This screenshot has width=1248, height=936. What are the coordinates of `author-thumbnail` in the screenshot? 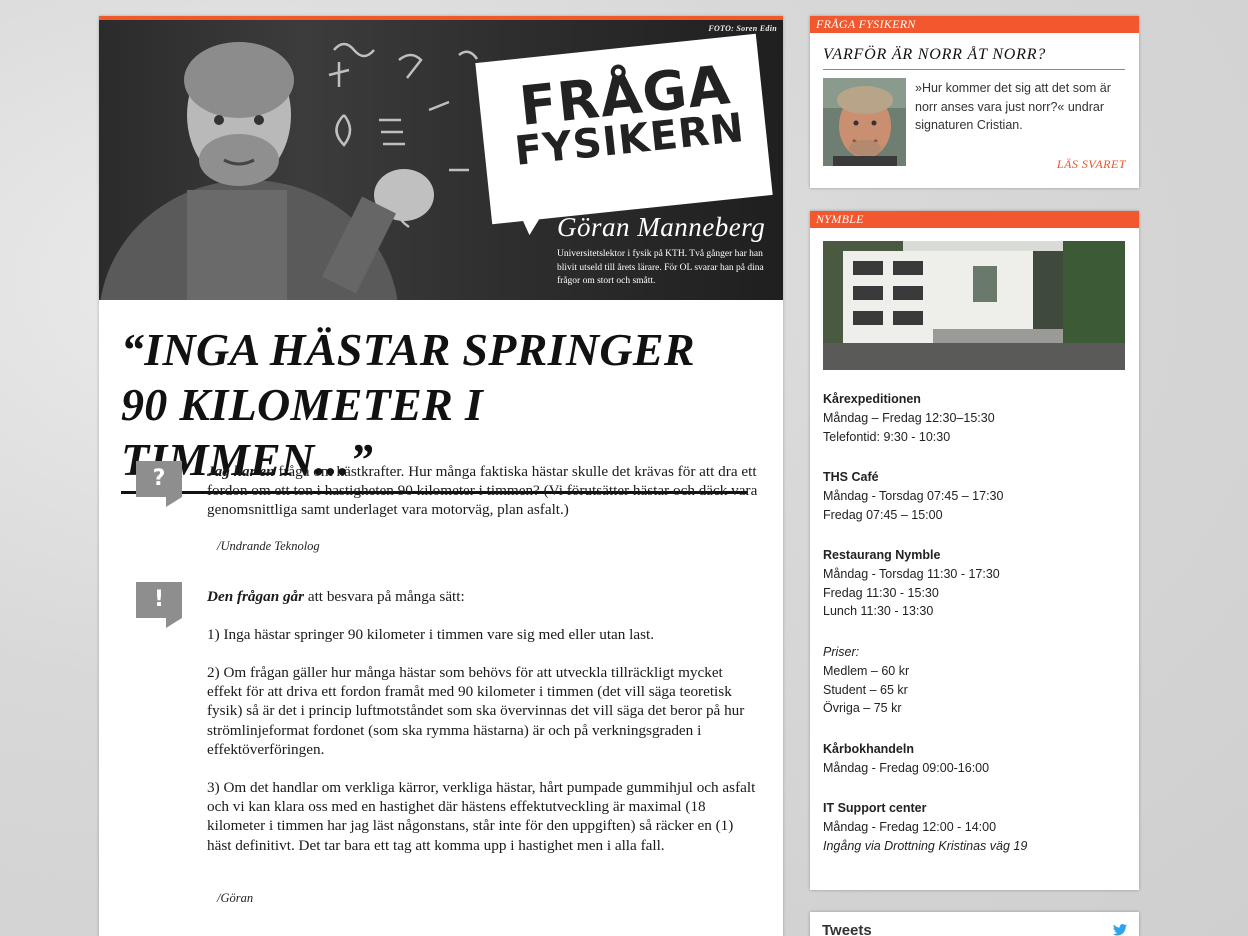 It's located at (864, 122).